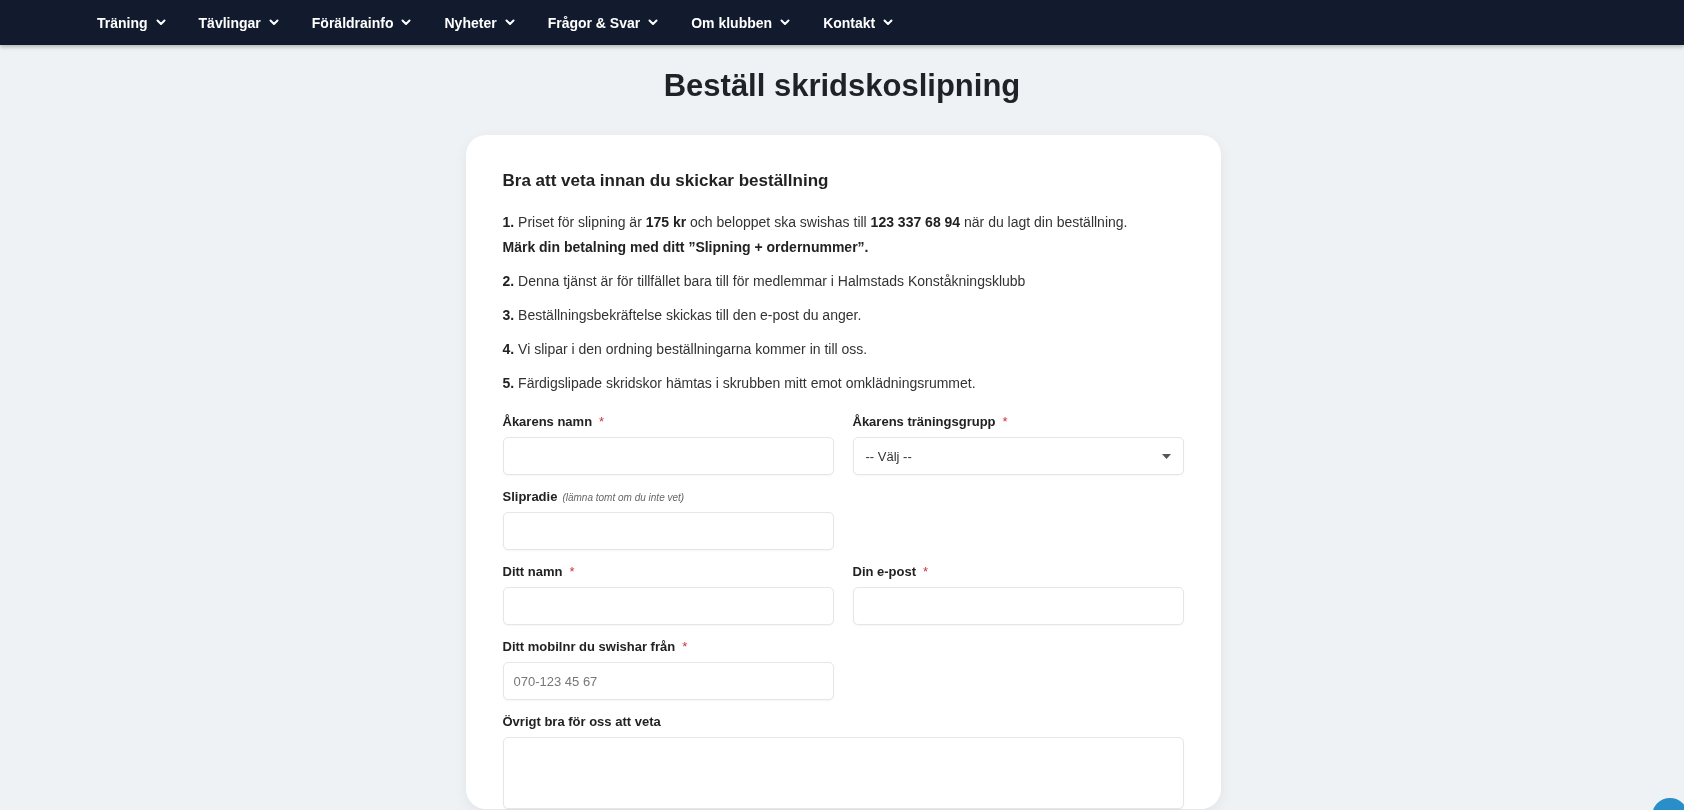  What do you see at coordinates (603, 22) in the screenshot?
I see `nav-menu-item: Frågor & Svar` at bounding box center [603, 22].